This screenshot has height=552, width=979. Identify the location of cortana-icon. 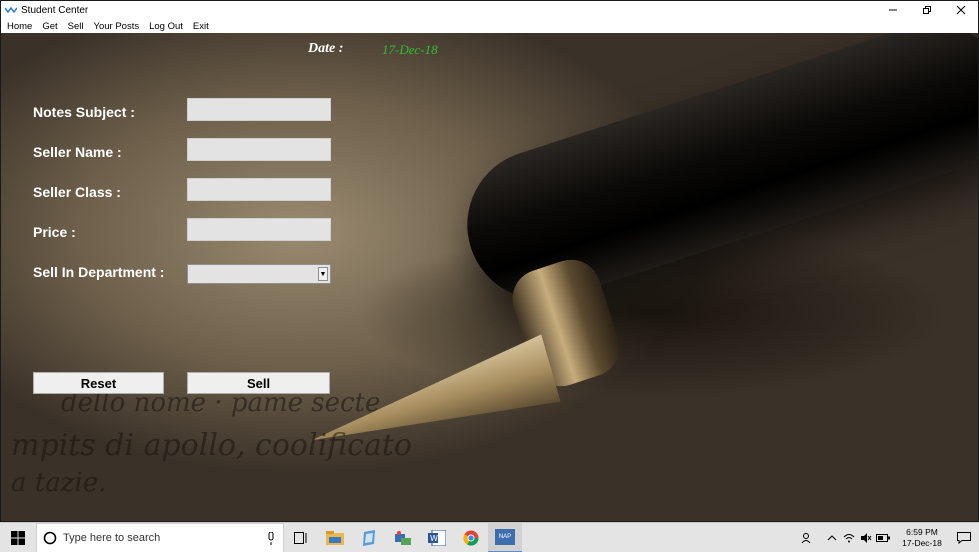
(50, 537).